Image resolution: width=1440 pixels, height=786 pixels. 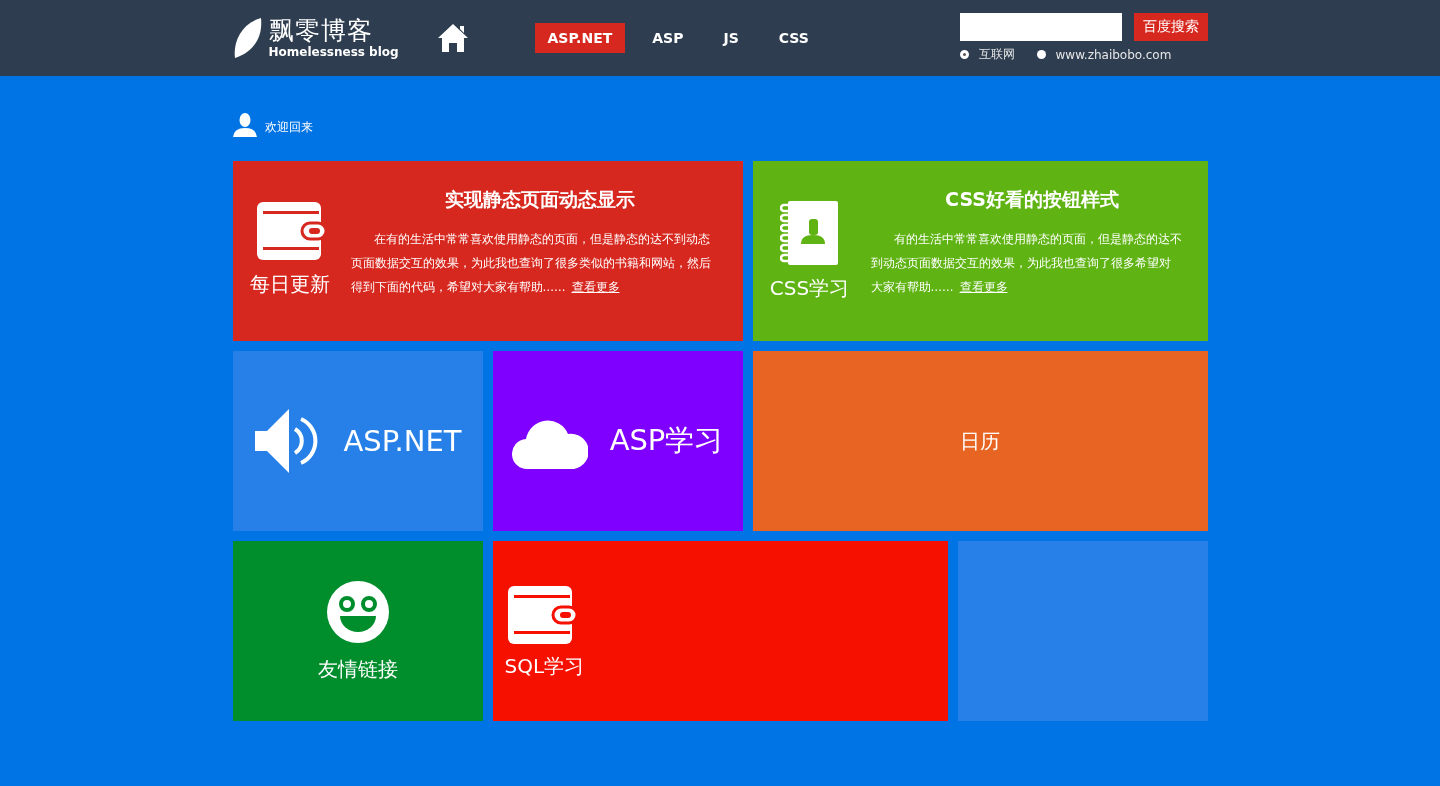 I want to click on welcome-text: 欢迎回来, so click(x=288, y=127).